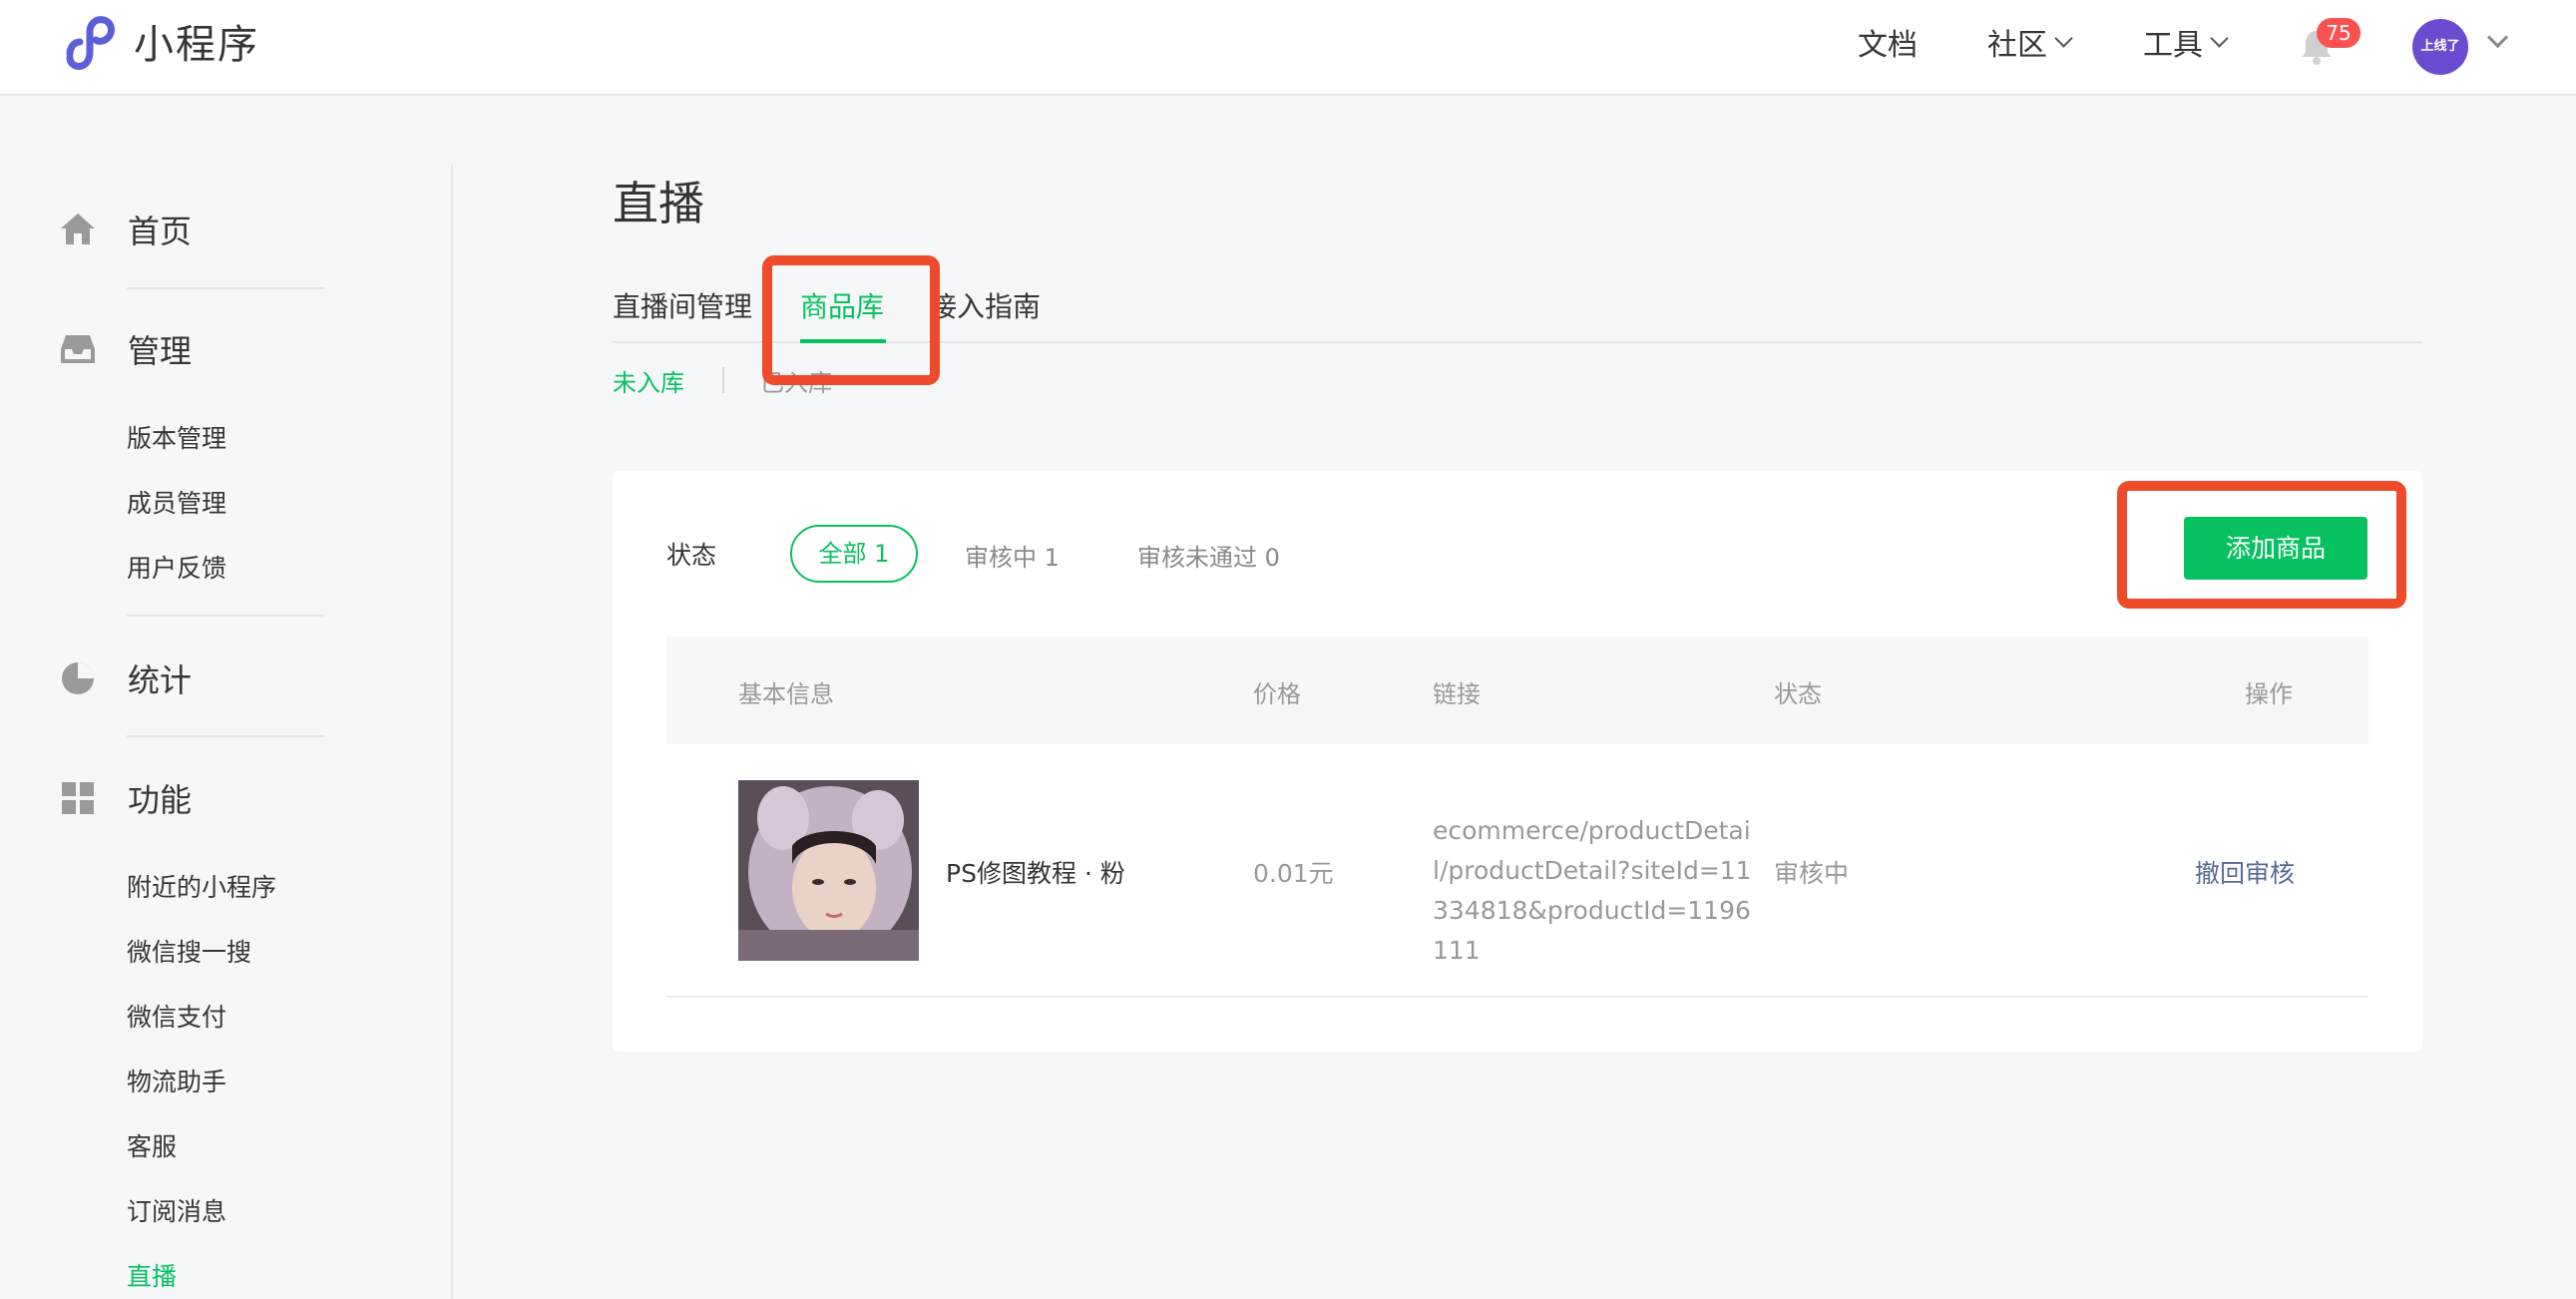 The height and width of the screenshot is (1299, 2576). What do you see at coordinates (160, 680) in the screenshot?
I see `sidebar-group-label: 统计` at bounding box center [160, 680].